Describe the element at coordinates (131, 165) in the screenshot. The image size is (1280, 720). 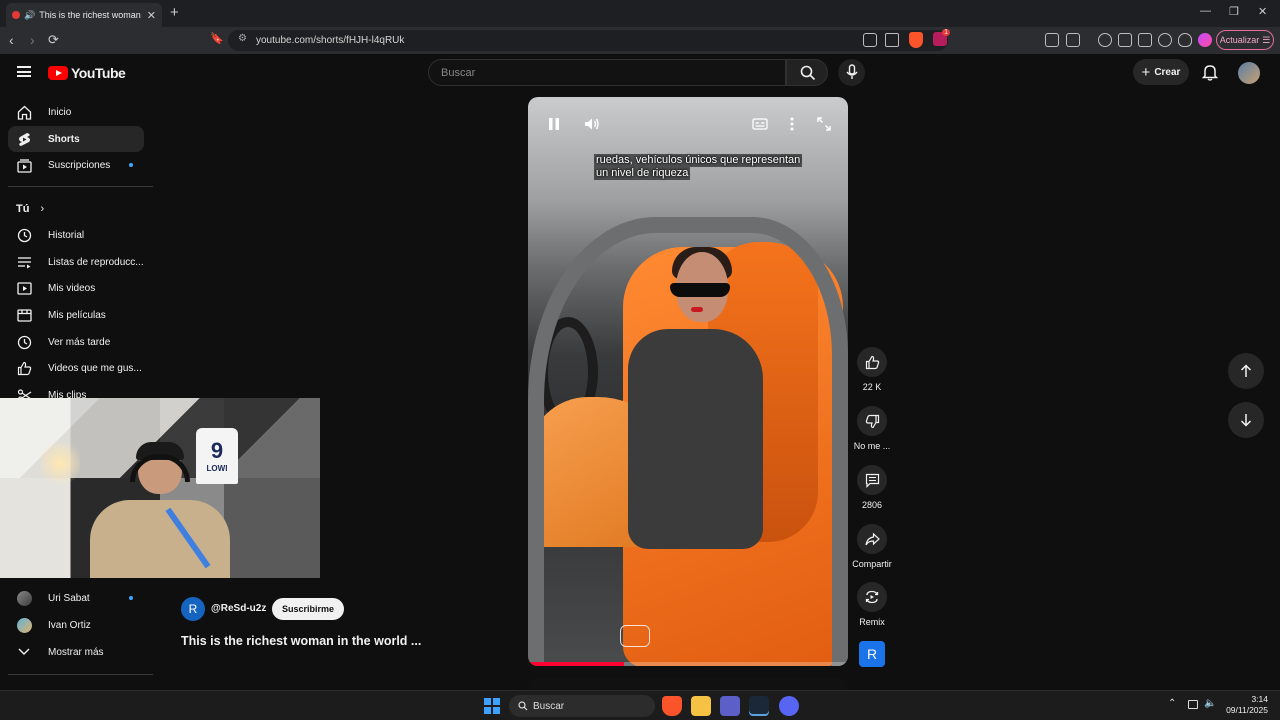
I see `new-content-dot` at that location.